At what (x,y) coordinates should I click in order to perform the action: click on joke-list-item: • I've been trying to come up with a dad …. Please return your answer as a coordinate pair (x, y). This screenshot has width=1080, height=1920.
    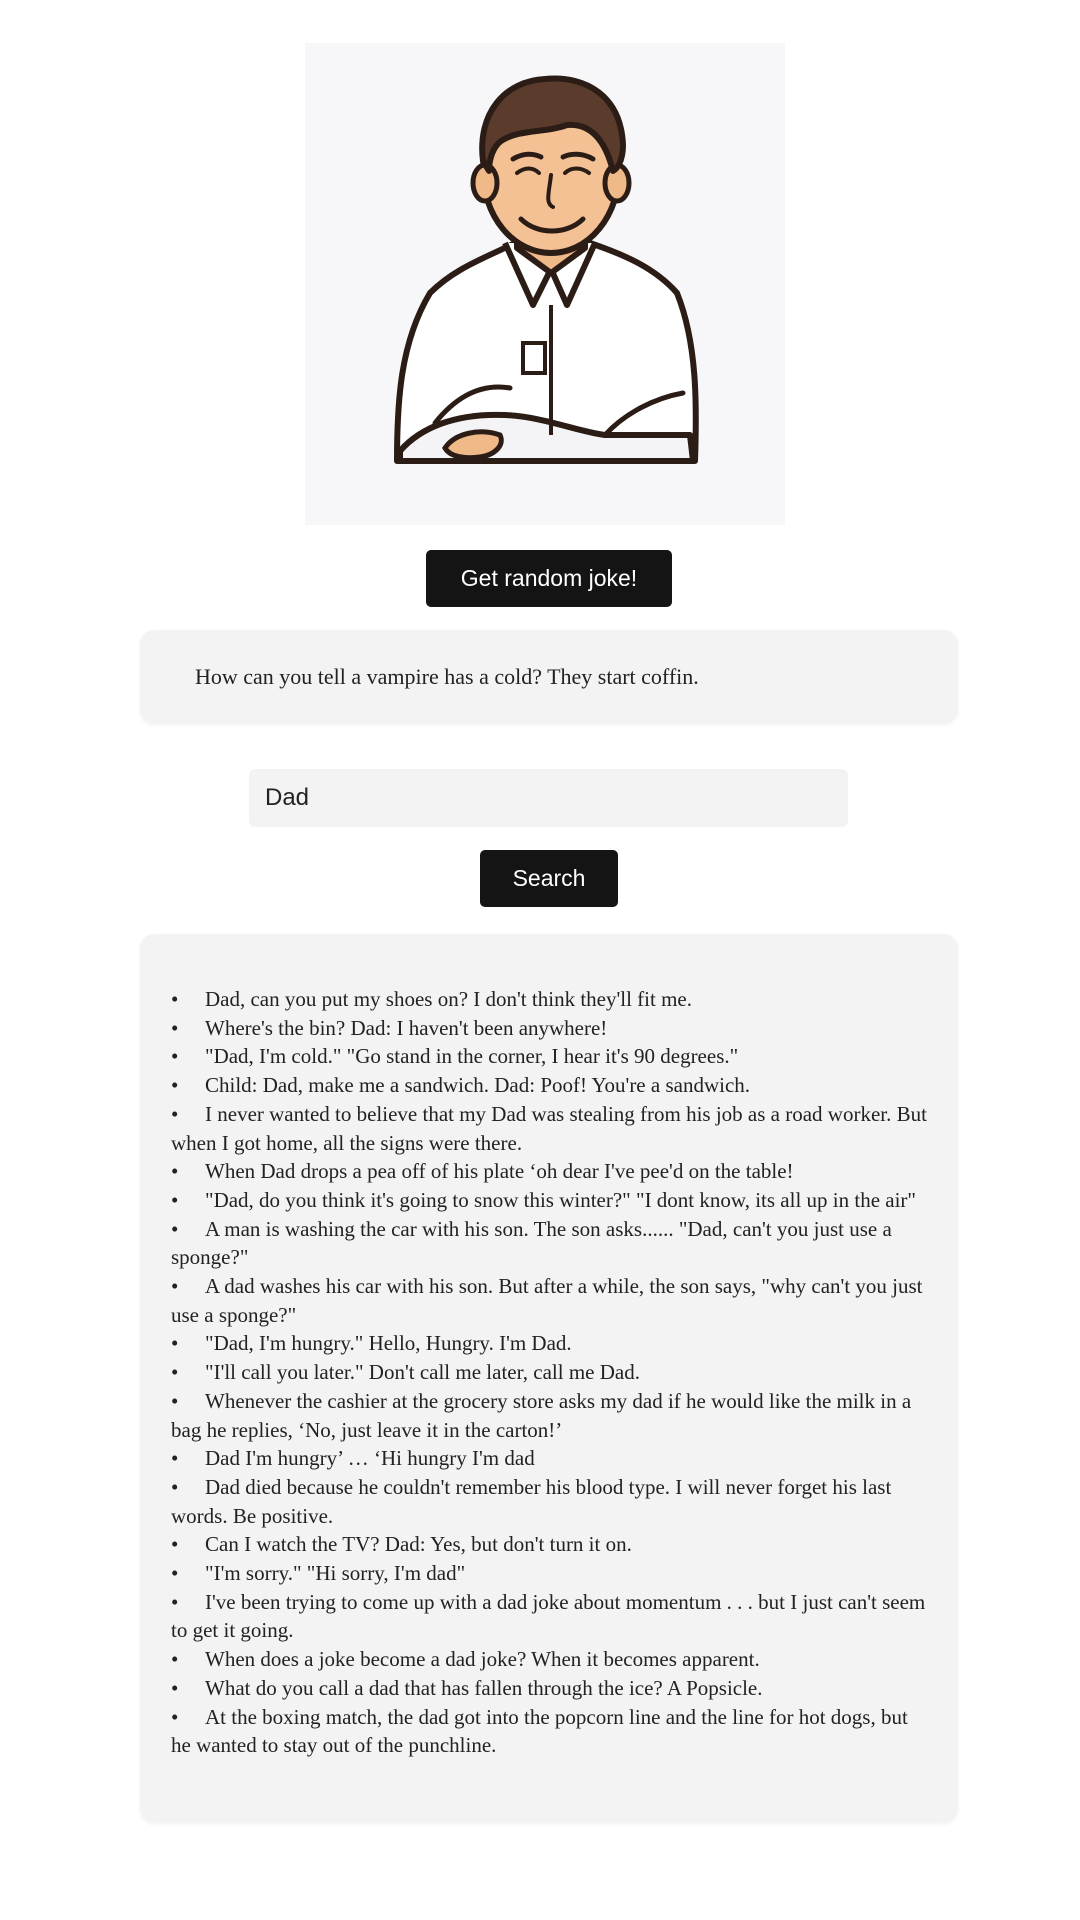
    Looking at the image, I should click on (550, 1616).